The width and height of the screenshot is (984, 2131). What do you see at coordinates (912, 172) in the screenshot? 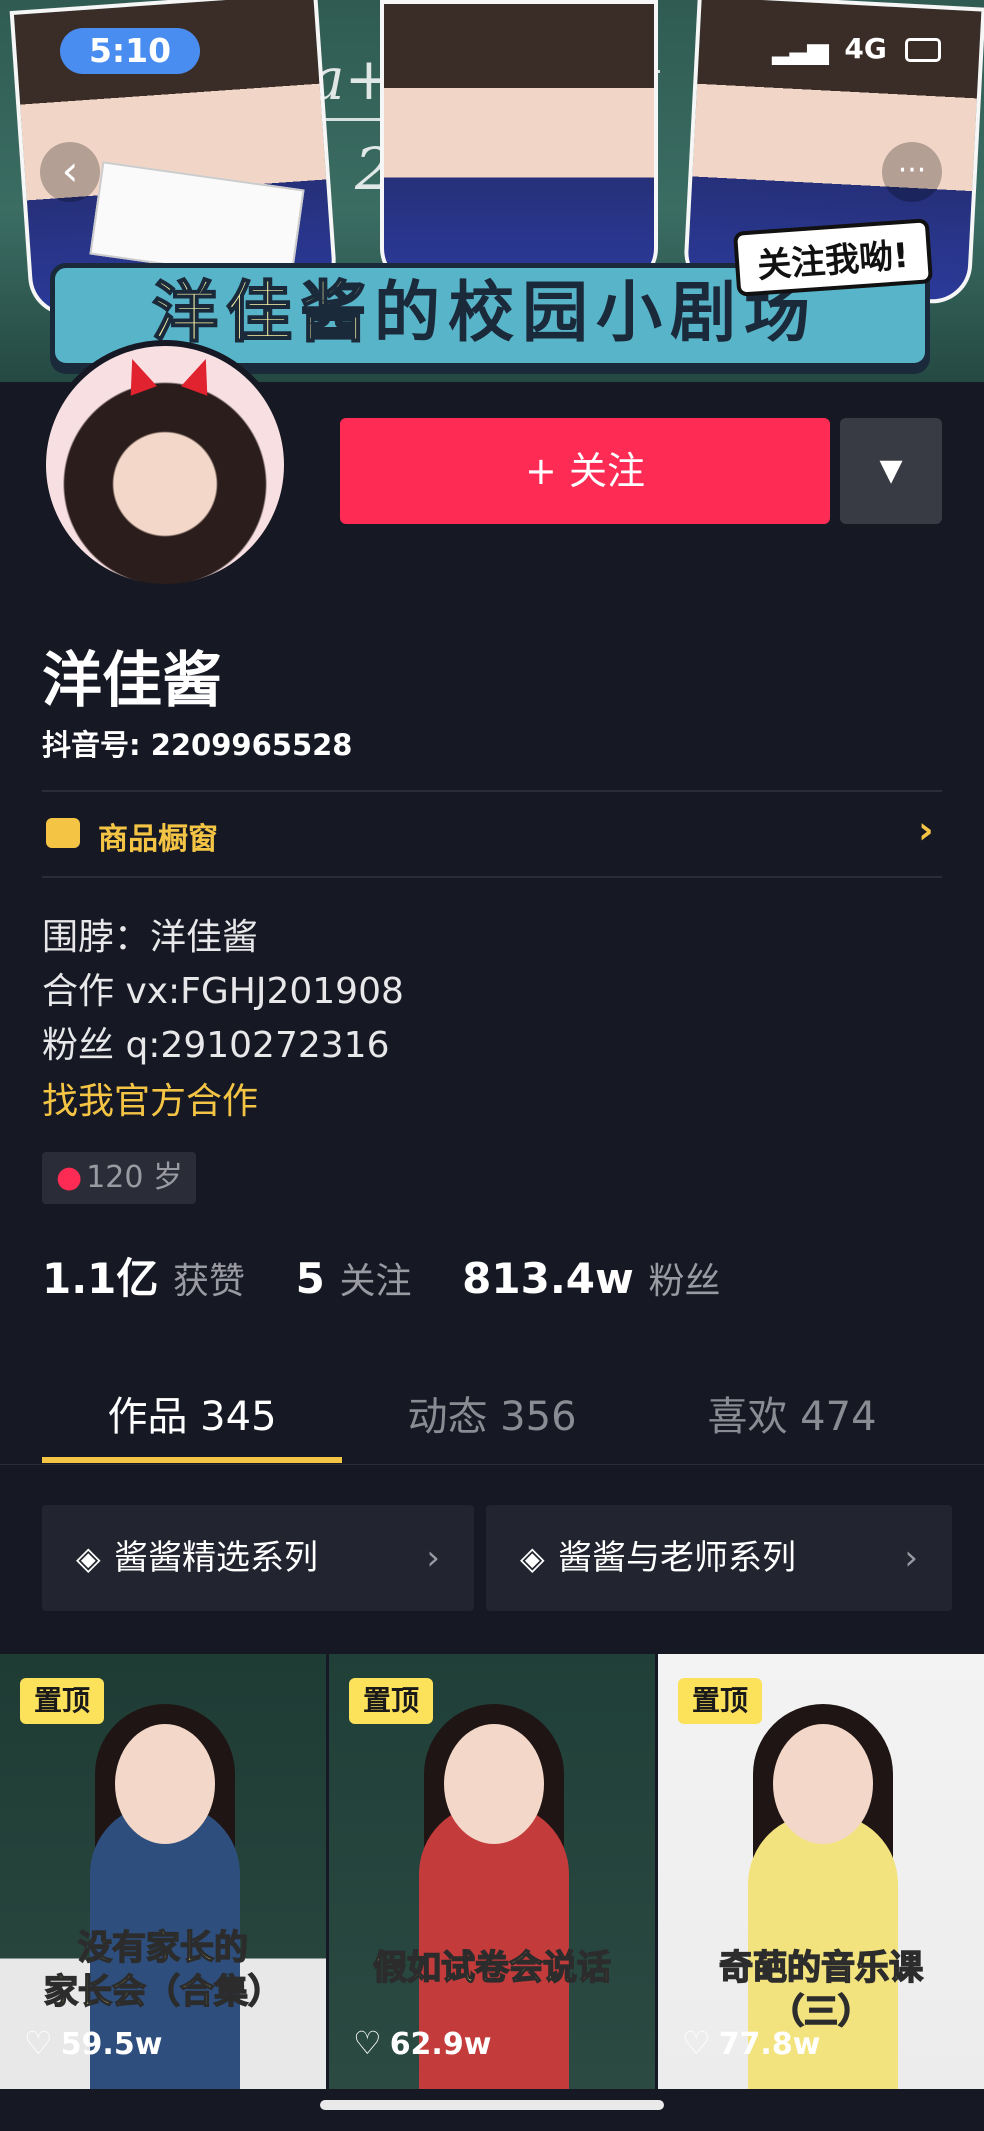
I see `more-button: ···` at bounding box center [912, 172].